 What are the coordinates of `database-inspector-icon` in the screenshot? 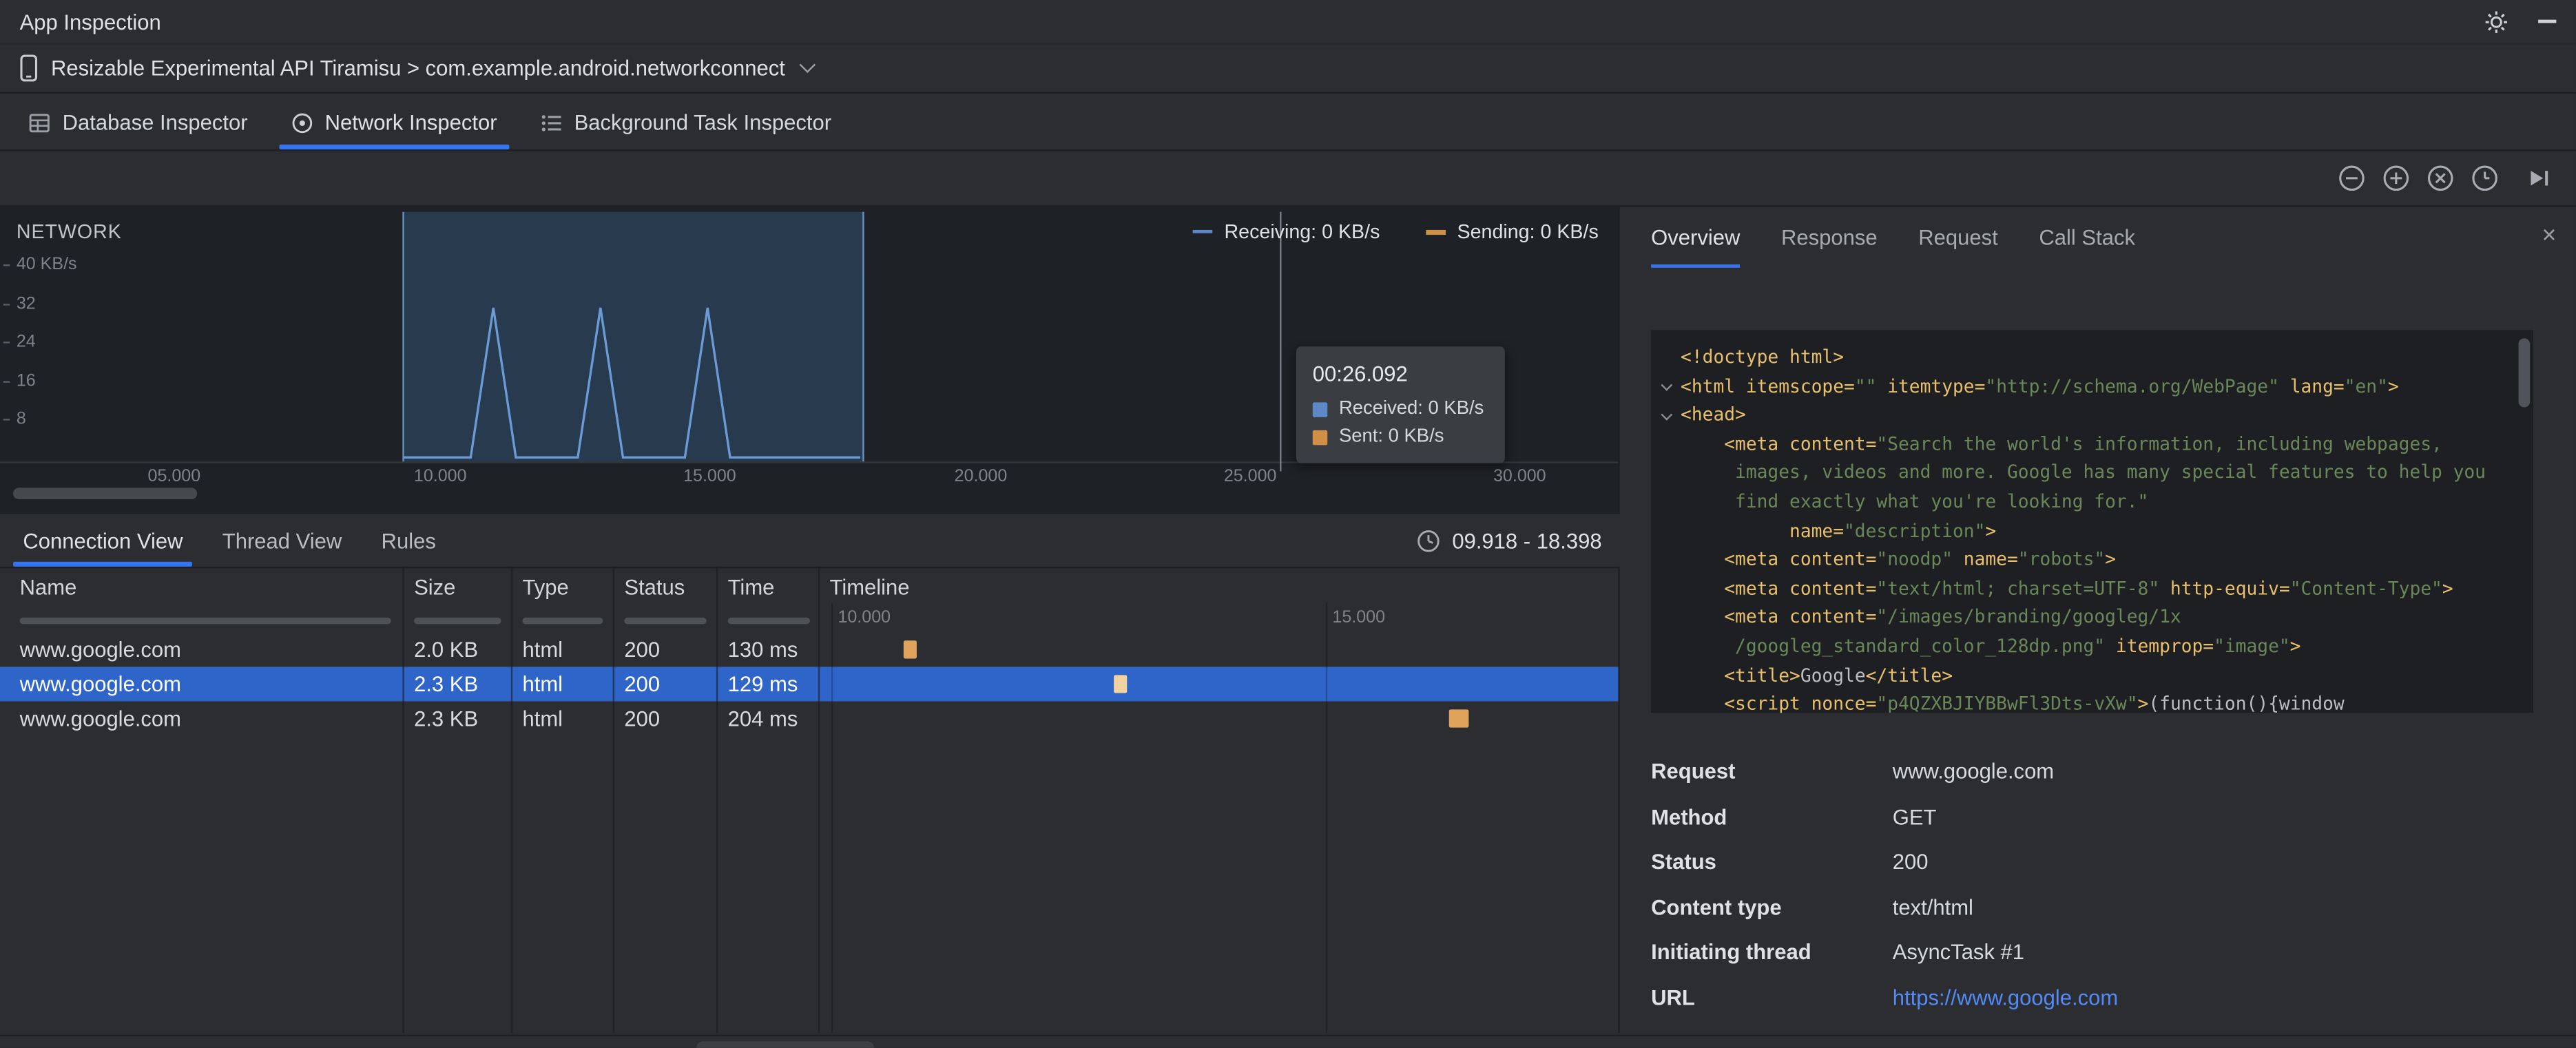 It's located at (39, 122).